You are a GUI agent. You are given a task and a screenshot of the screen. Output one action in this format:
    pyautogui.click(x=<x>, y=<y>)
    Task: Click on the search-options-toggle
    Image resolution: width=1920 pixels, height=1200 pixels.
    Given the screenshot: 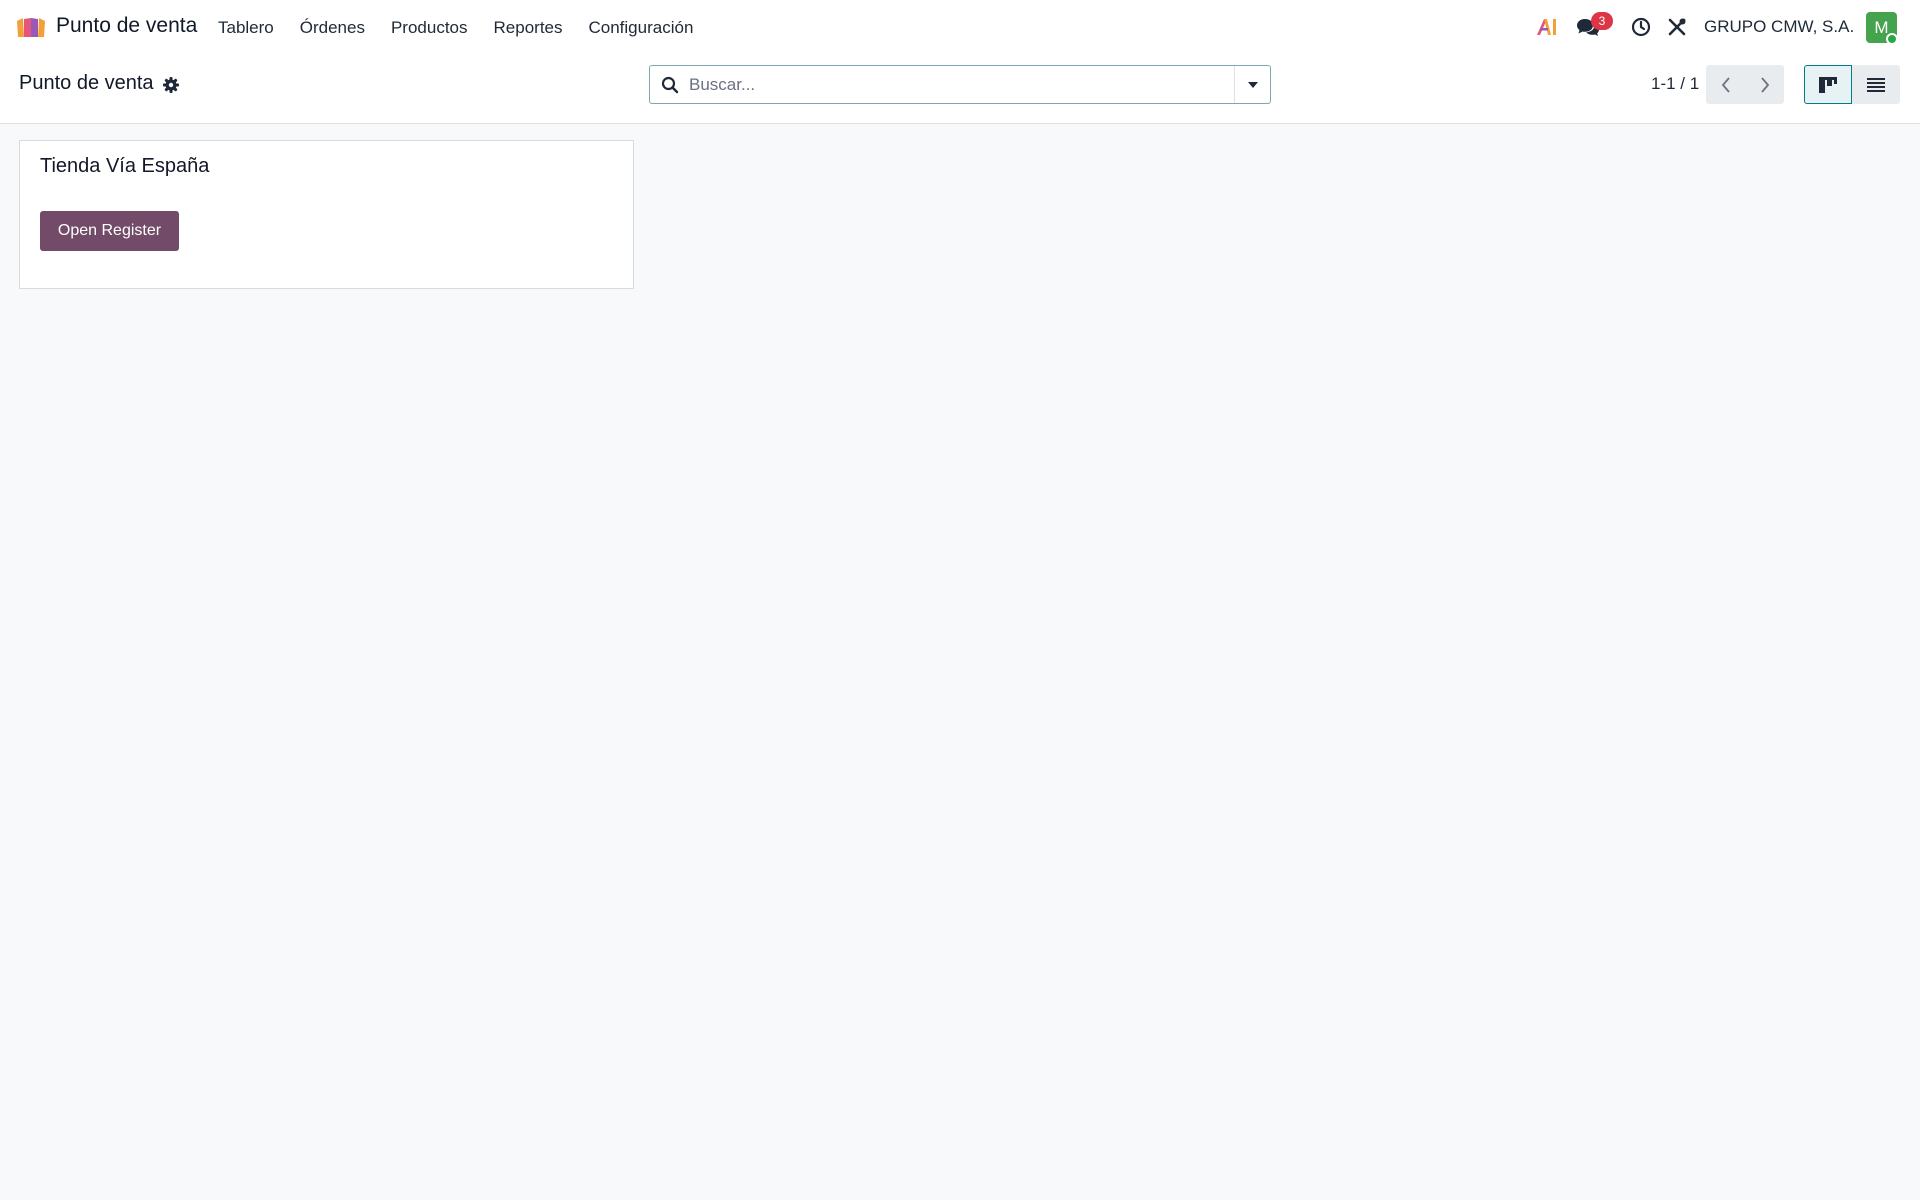 What is the action you would take?
    pyautogui.click(x=1252, y=84)
    